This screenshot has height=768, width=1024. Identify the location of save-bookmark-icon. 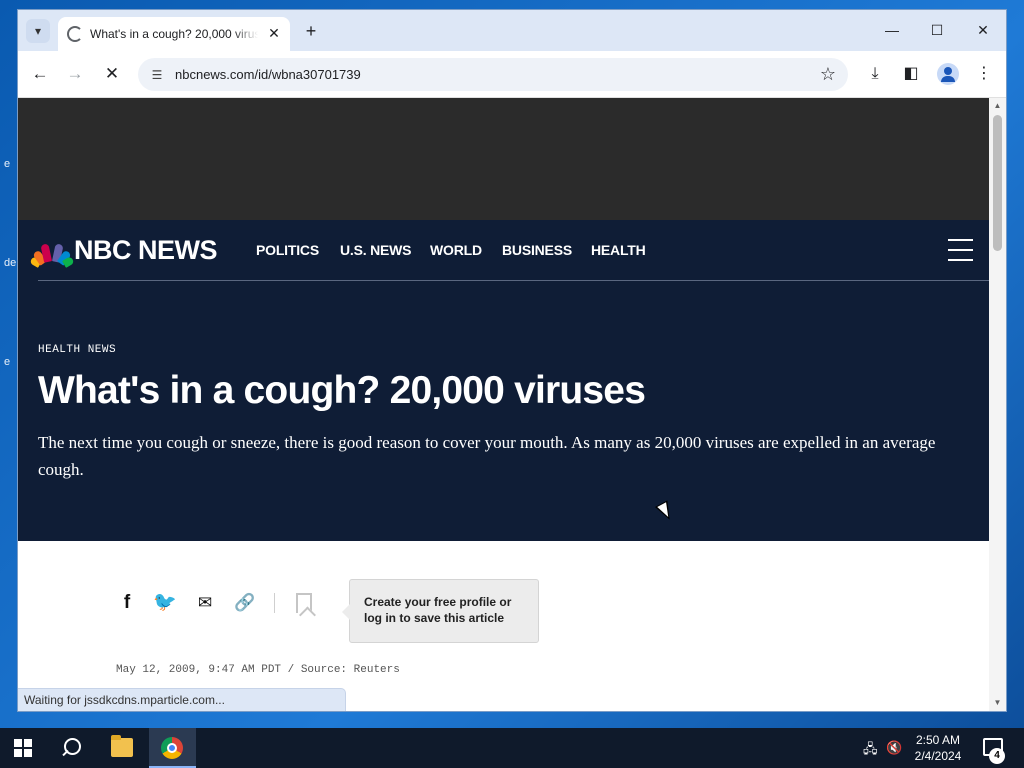
(304, 603).